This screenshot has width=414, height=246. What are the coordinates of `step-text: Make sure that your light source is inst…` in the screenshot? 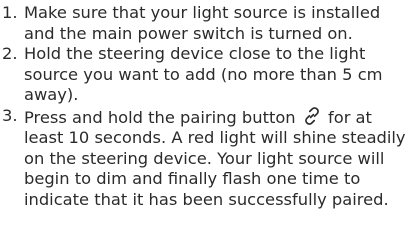 It's located at (202, 23).